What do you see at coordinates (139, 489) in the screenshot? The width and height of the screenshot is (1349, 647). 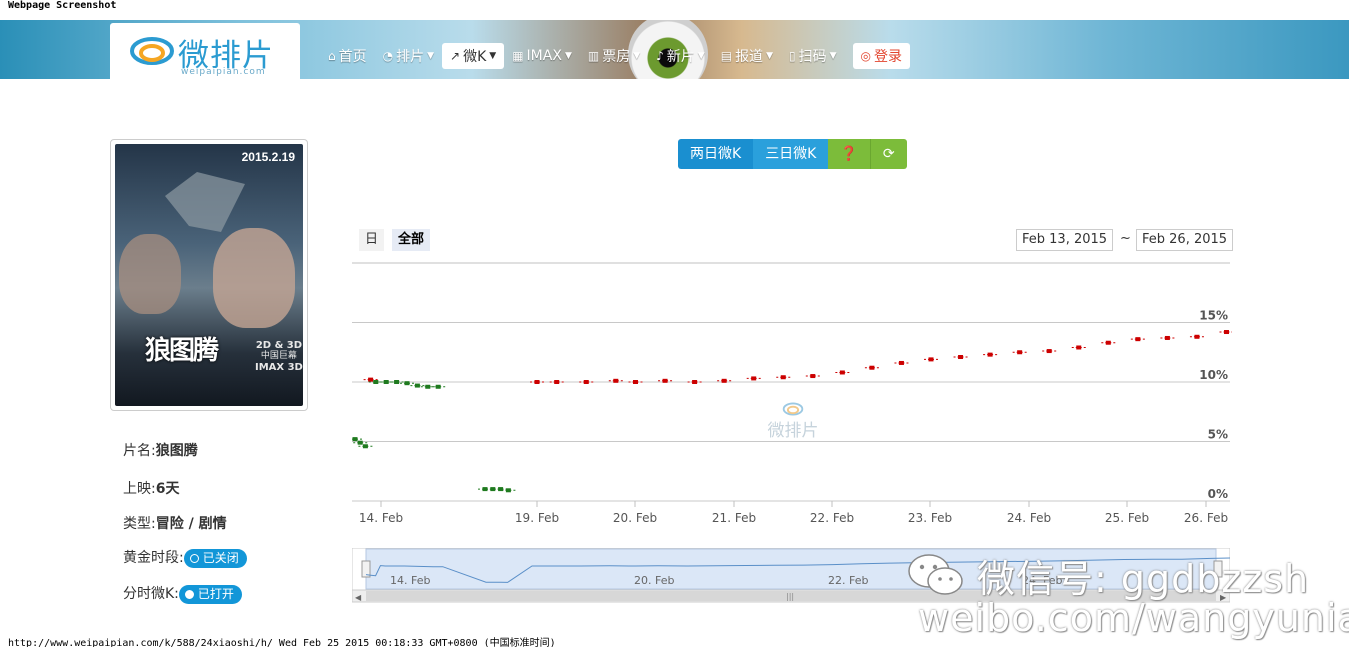 I see `field-label: 上映:` at bounding box center [139, 489].